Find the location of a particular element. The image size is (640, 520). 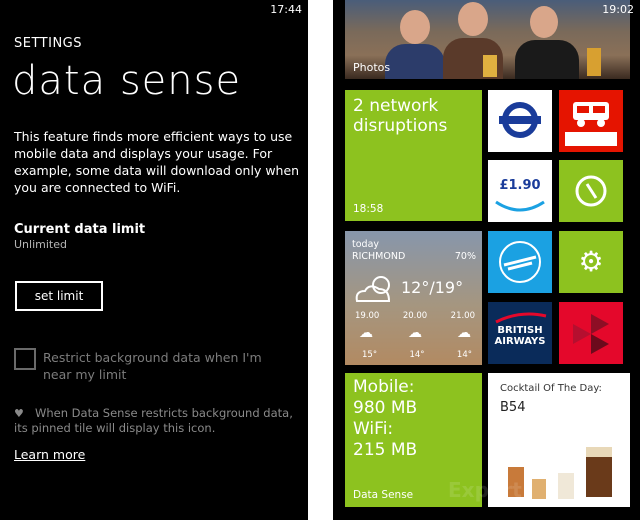

data-limit-value: Unlimited is located at coordinates (40, 244).